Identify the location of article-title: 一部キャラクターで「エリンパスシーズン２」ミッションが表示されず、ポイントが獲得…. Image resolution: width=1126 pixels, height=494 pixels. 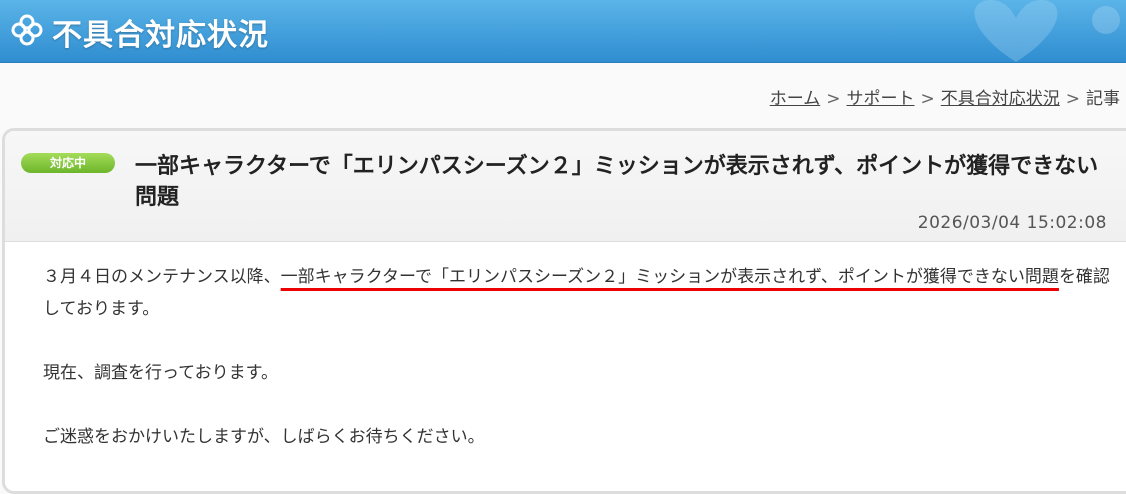
(617, 182).